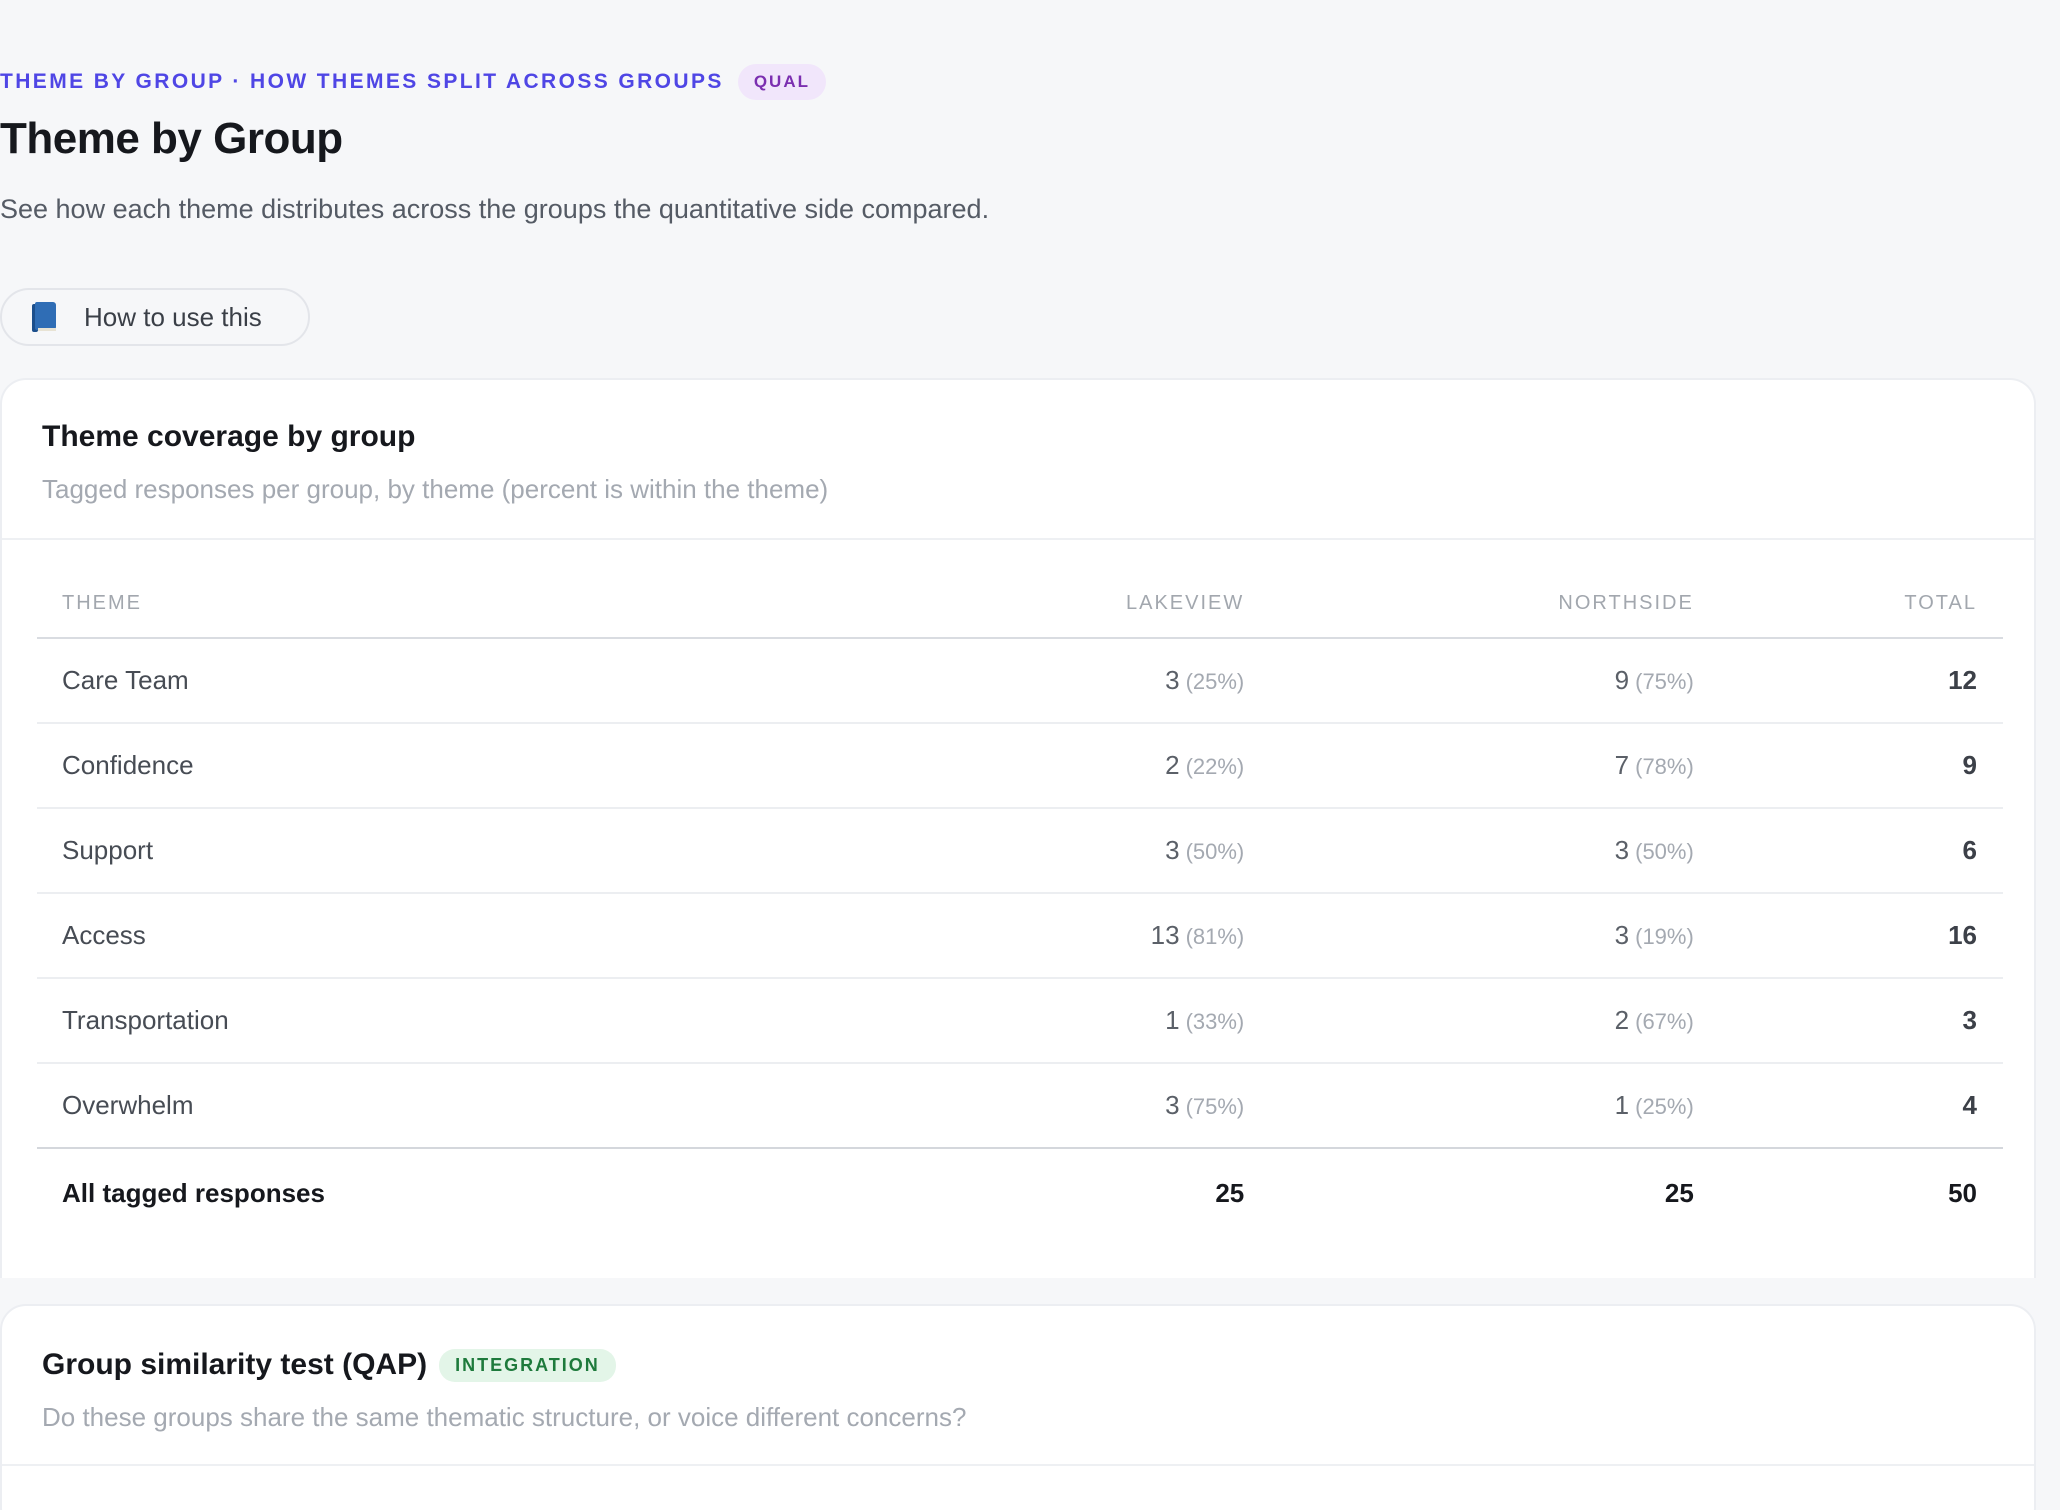  I want to click on lakeview-cell: 3 (50%), so click(1049, 850).